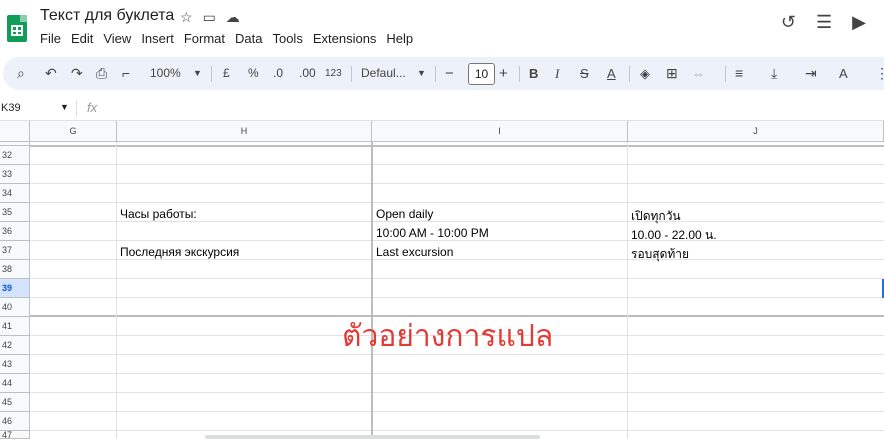 The height and width of the screenshot is (439, 884). Describe the element at coordinates (287, 38) in the screenshot. I see `menu-tools: Tools` at that location.